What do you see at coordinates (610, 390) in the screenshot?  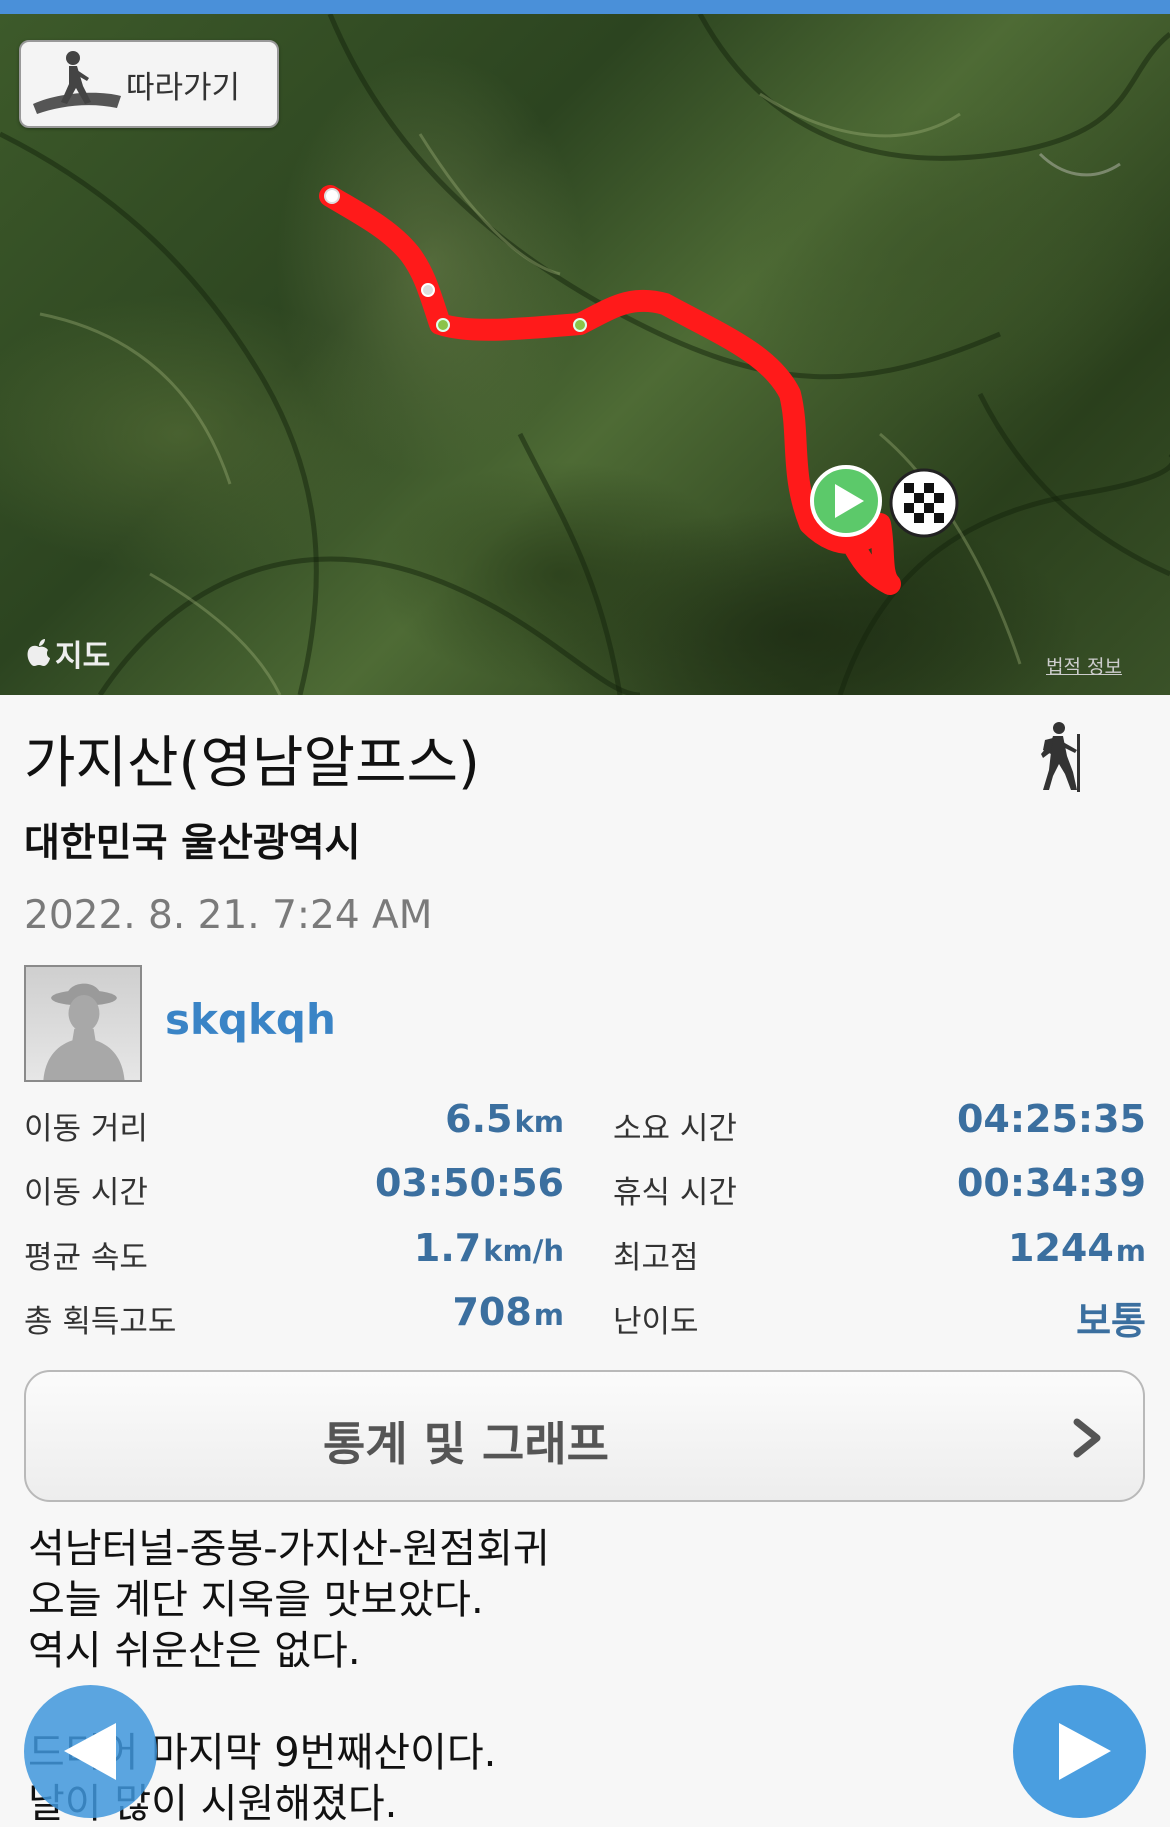 I see `route-path` at bounding box center [610, 390].